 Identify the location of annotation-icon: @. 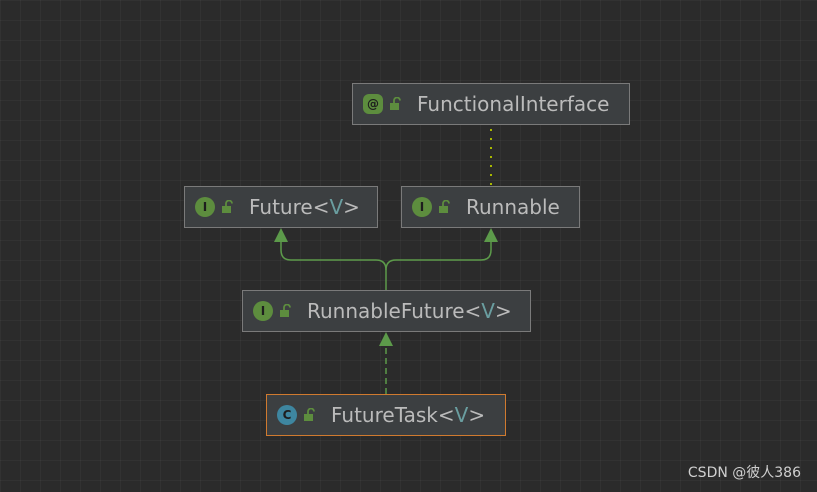
(373, 104).